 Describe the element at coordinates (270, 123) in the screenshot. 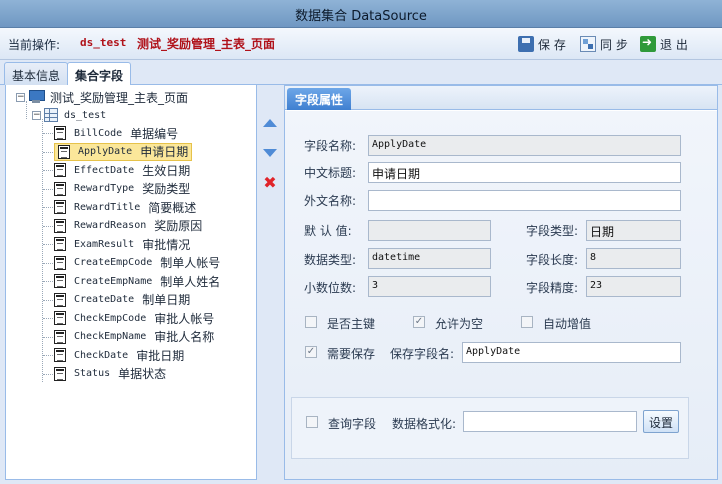

I see `move-up-button` at that location.